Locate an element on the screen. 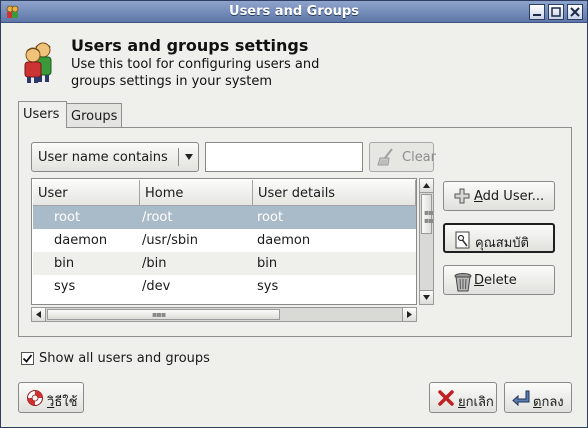  chevron-up-icon is located at coordinates (426, 185).